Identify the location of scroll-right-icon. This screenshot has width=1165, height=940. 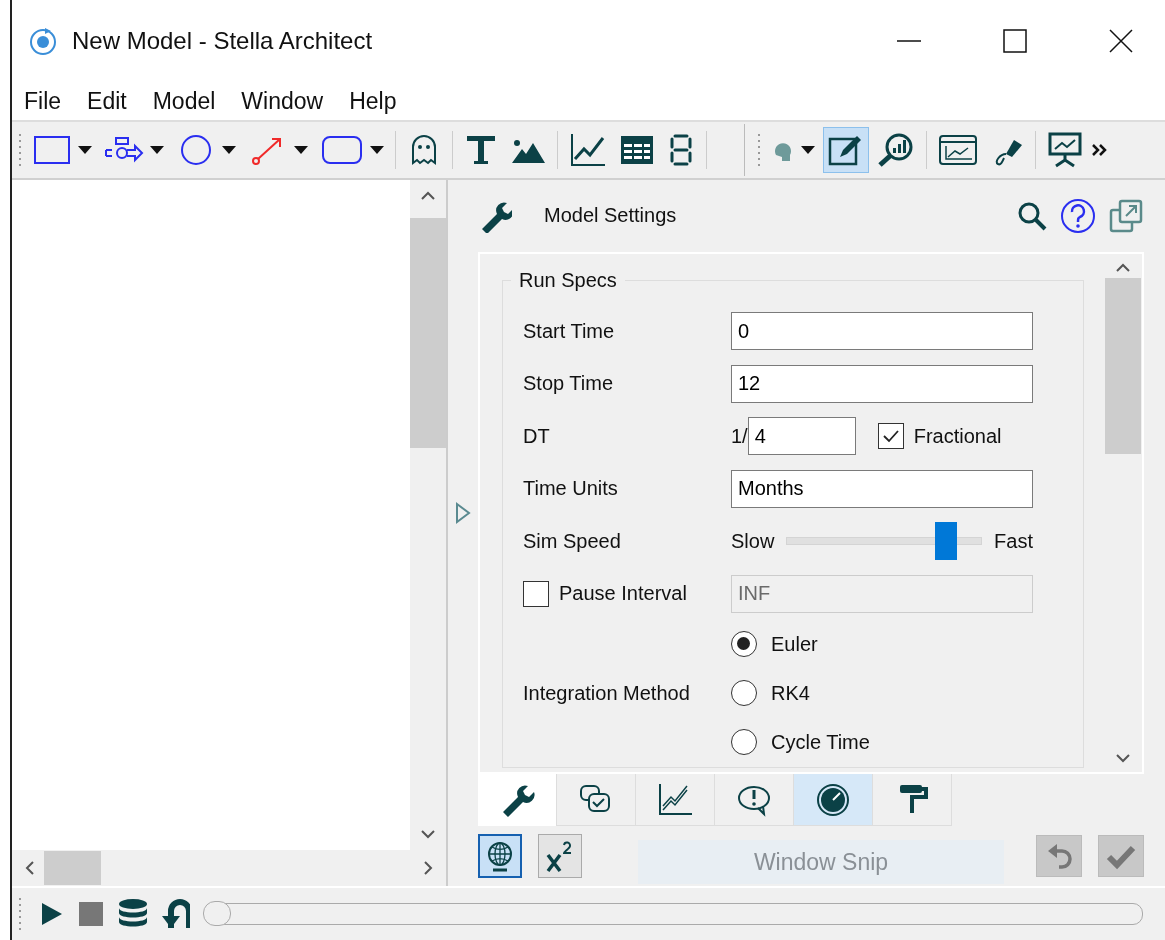
(429, 868).